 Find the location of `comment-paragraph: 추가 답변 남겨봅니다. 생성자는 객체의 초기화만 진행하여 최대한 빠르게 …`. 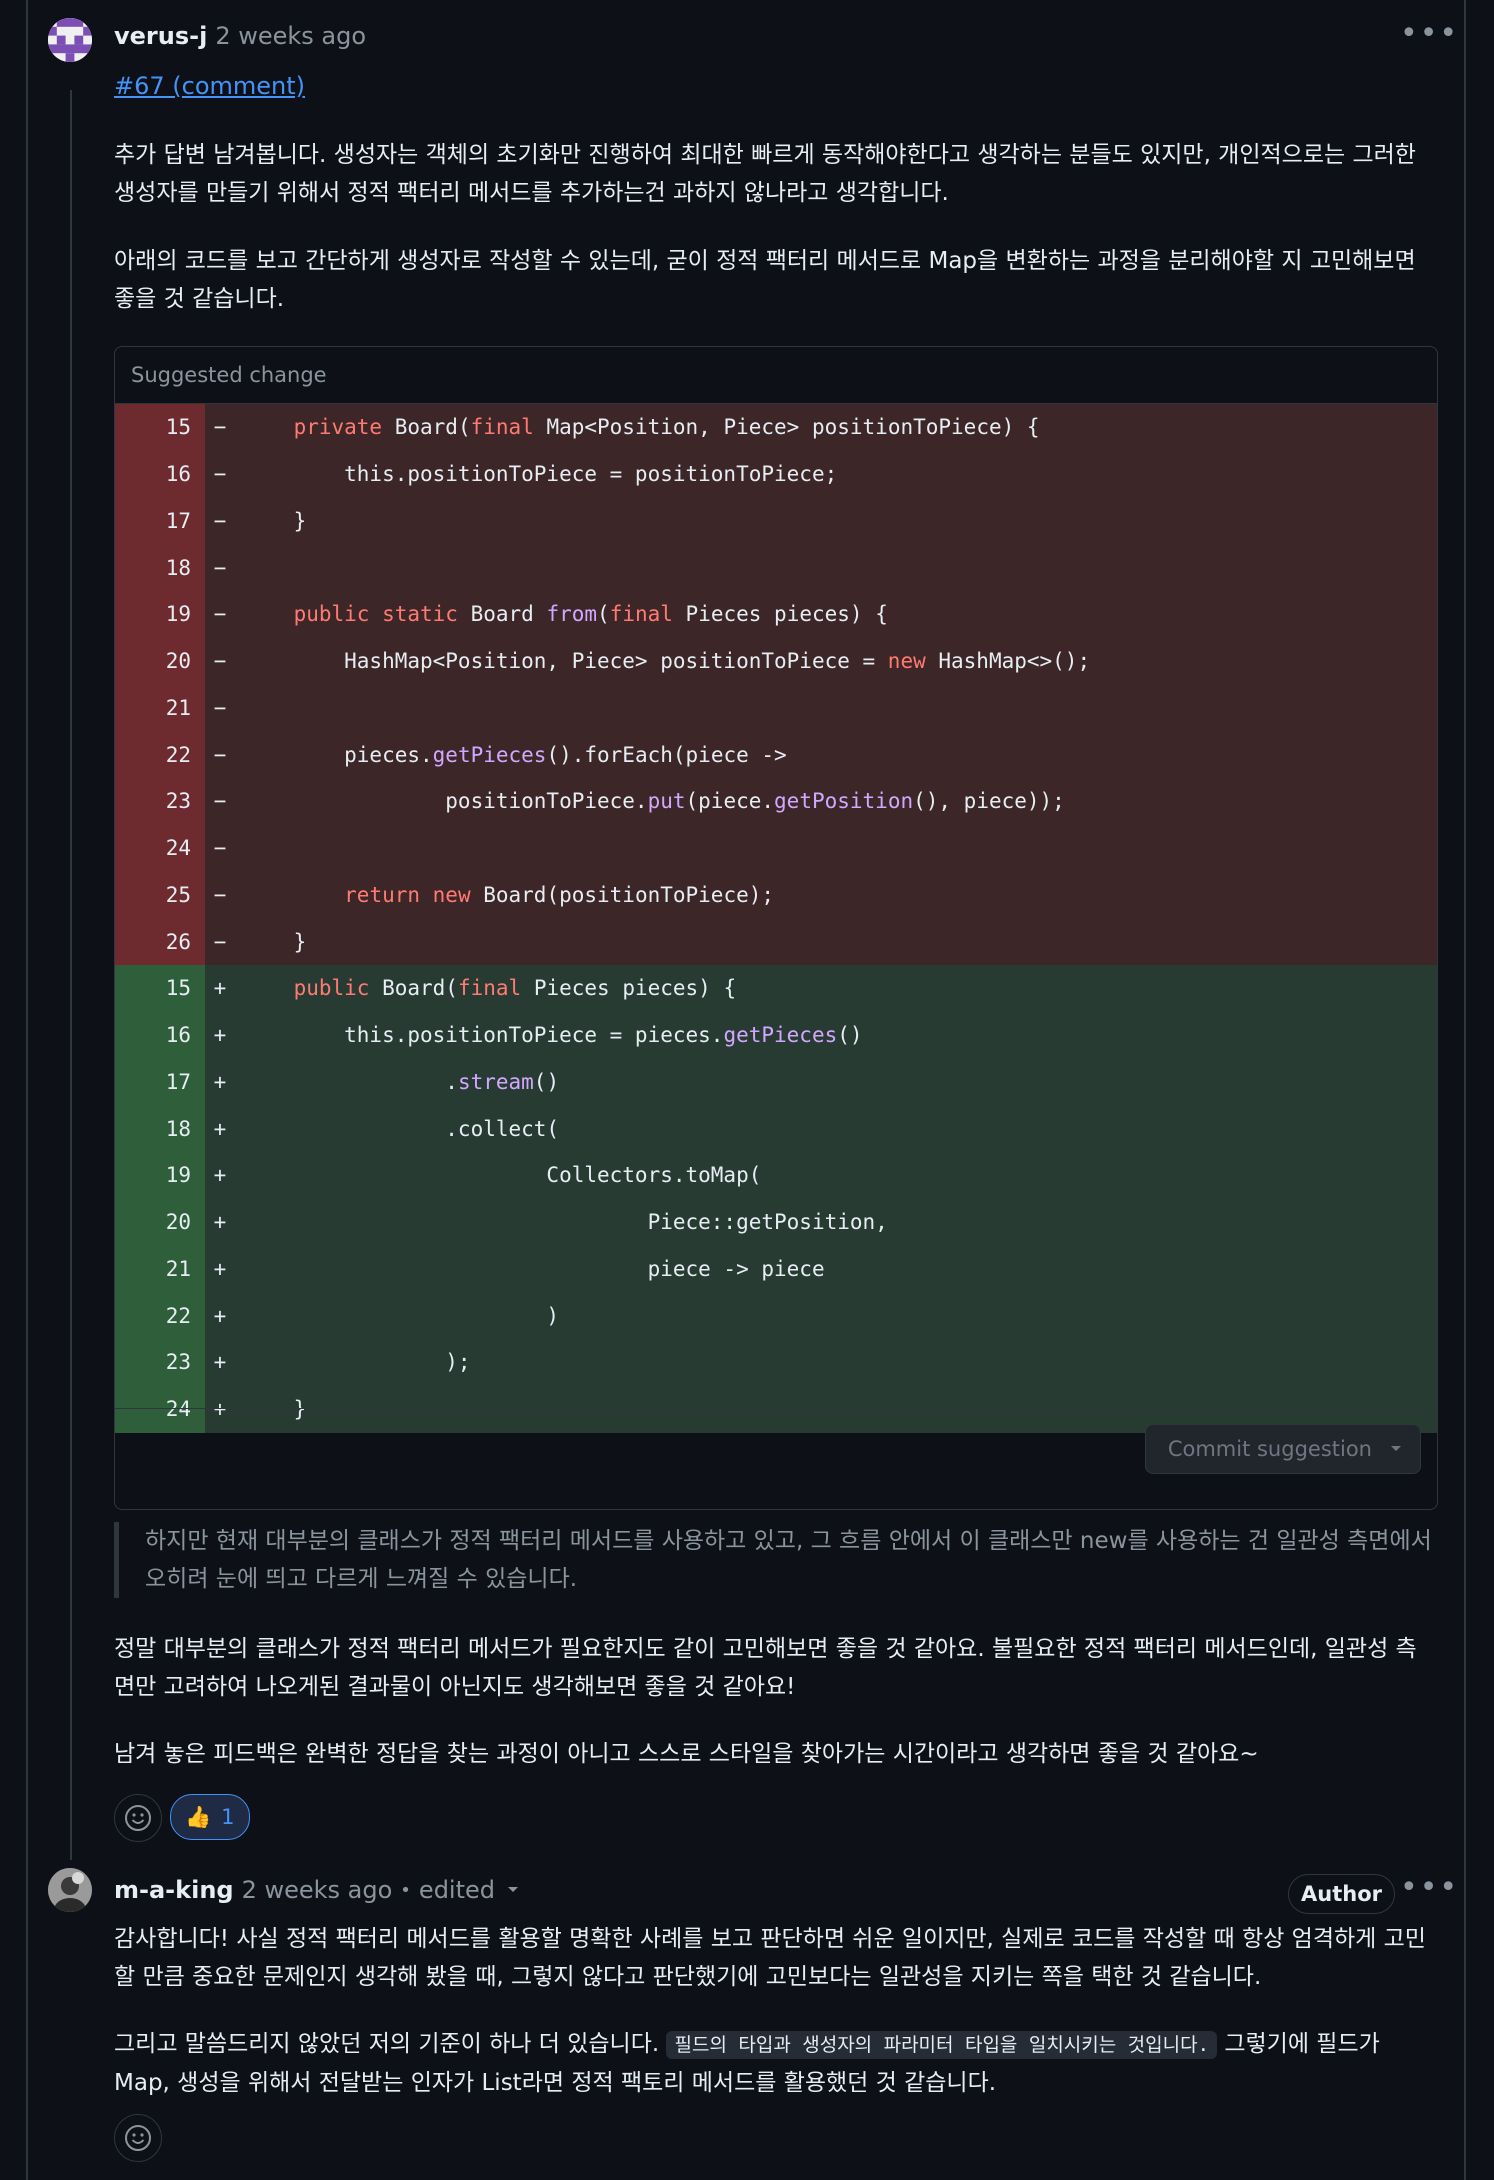

comment-paragraph: 추가 답변 남겨봅니다. 생성자는 객체의 초기화만 진행하여 최대한 빠르게 … is located at coordinates (765, 174).